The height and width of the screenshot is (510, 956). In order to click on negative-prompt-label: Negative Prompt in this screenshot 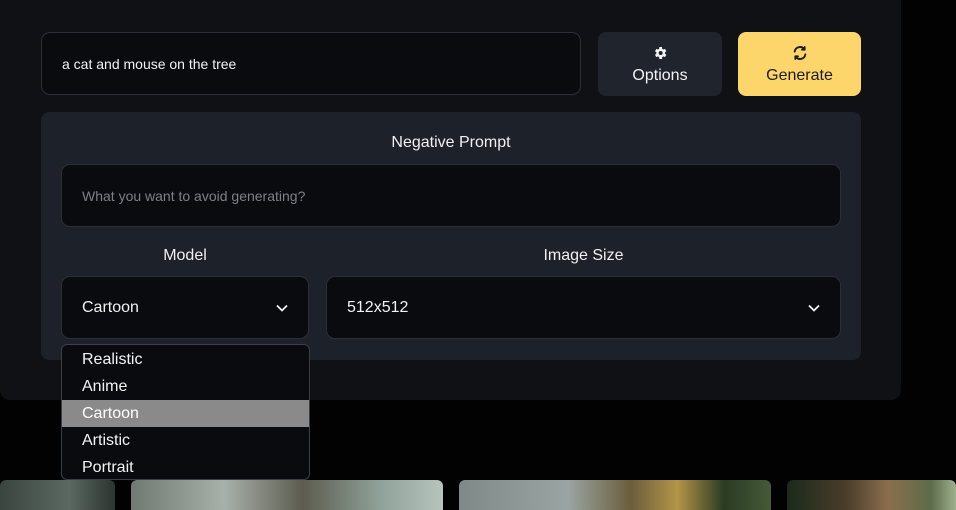, I will do `click(451, 142)`.